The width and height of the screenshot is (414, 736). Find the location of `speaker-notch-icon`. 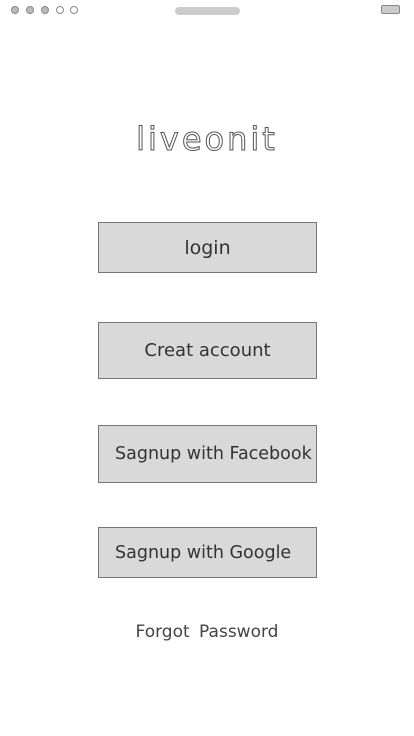

speaker-notch-icon is located at coordinates (207, 11).